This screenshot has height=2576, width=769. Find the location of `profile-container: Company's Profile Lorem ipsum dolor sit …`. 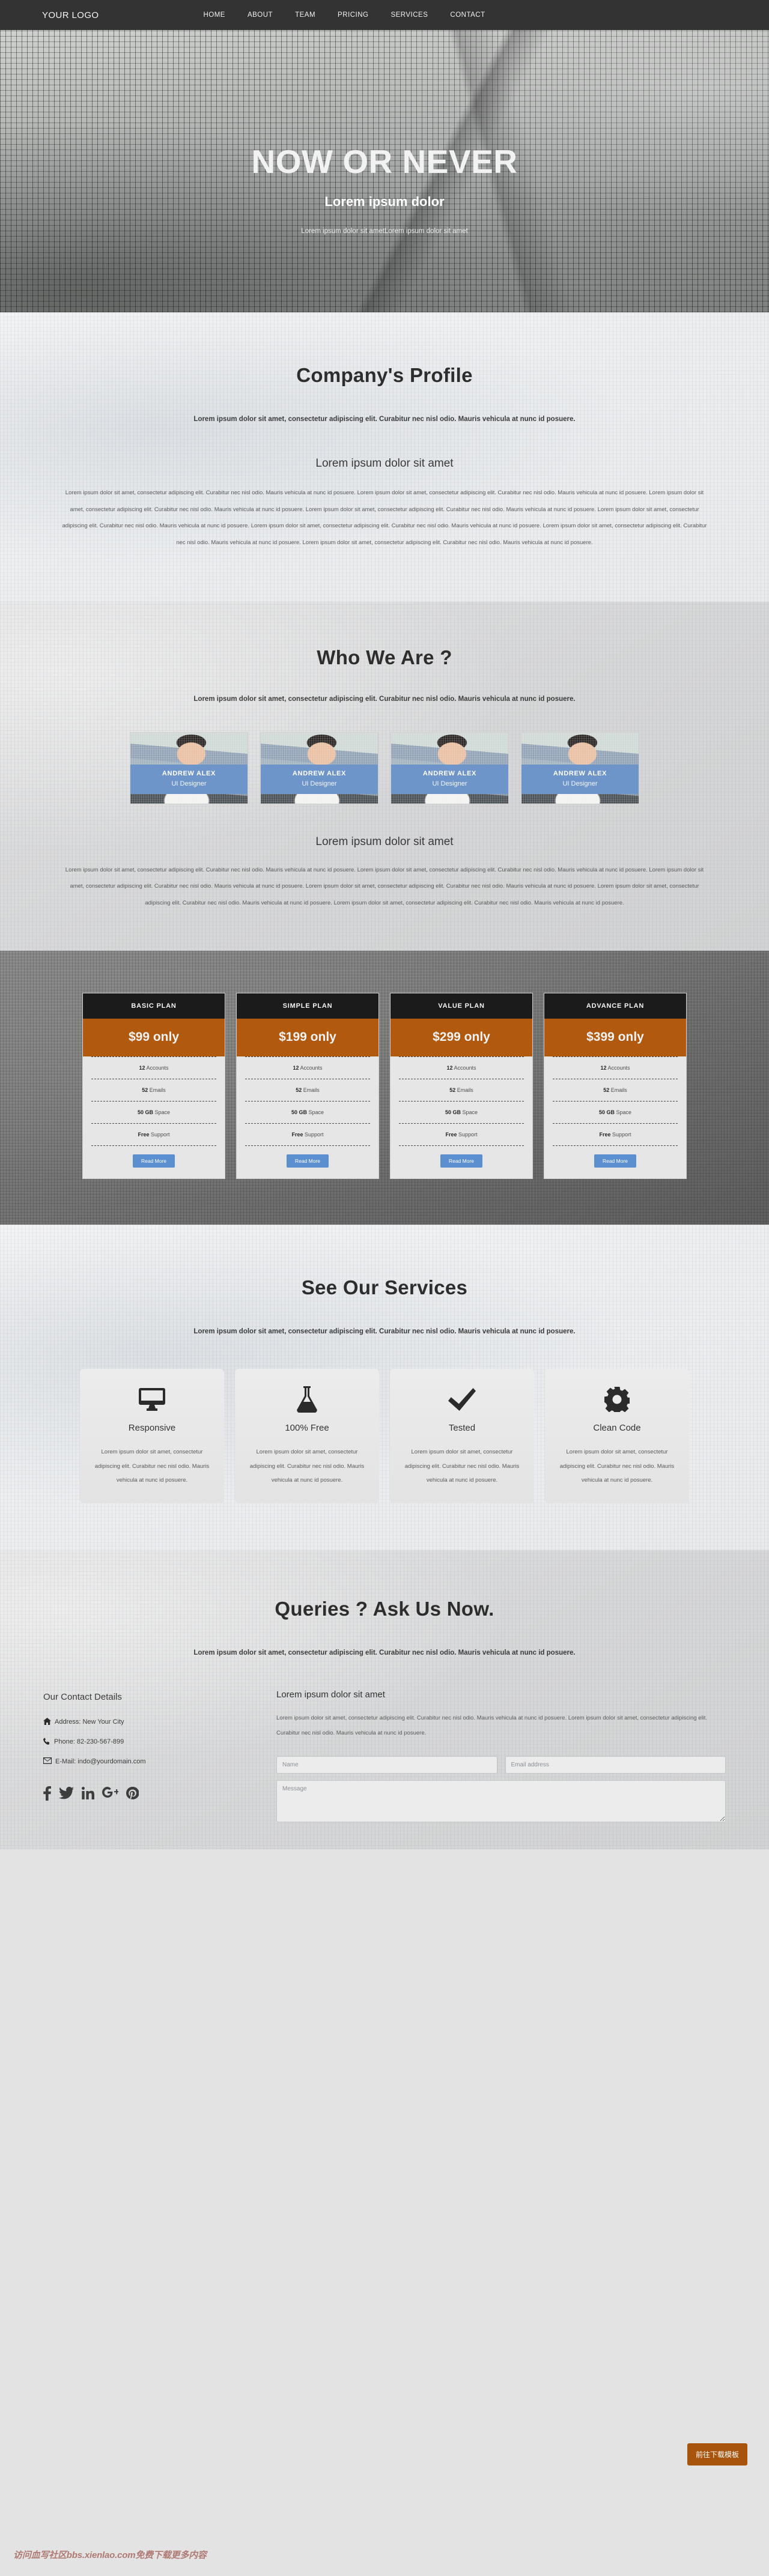

profile-container: Company's Profile Lorem ipsum dolor sit … is located at coordinates (384, 457).